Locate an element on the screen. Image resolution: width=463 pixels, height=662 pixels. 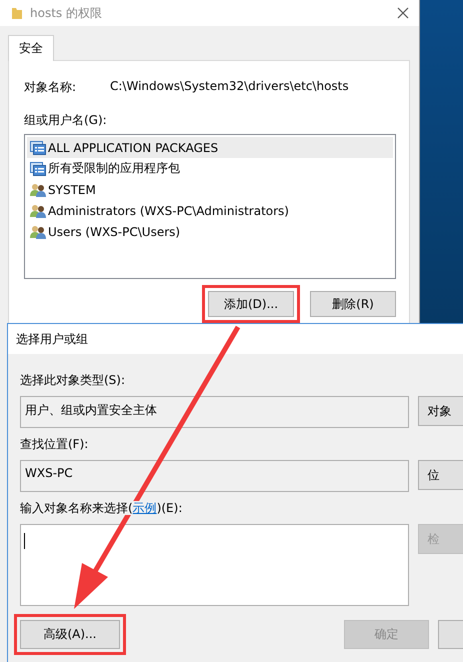
locations-button: 位 is located at coordinates (440, 475).